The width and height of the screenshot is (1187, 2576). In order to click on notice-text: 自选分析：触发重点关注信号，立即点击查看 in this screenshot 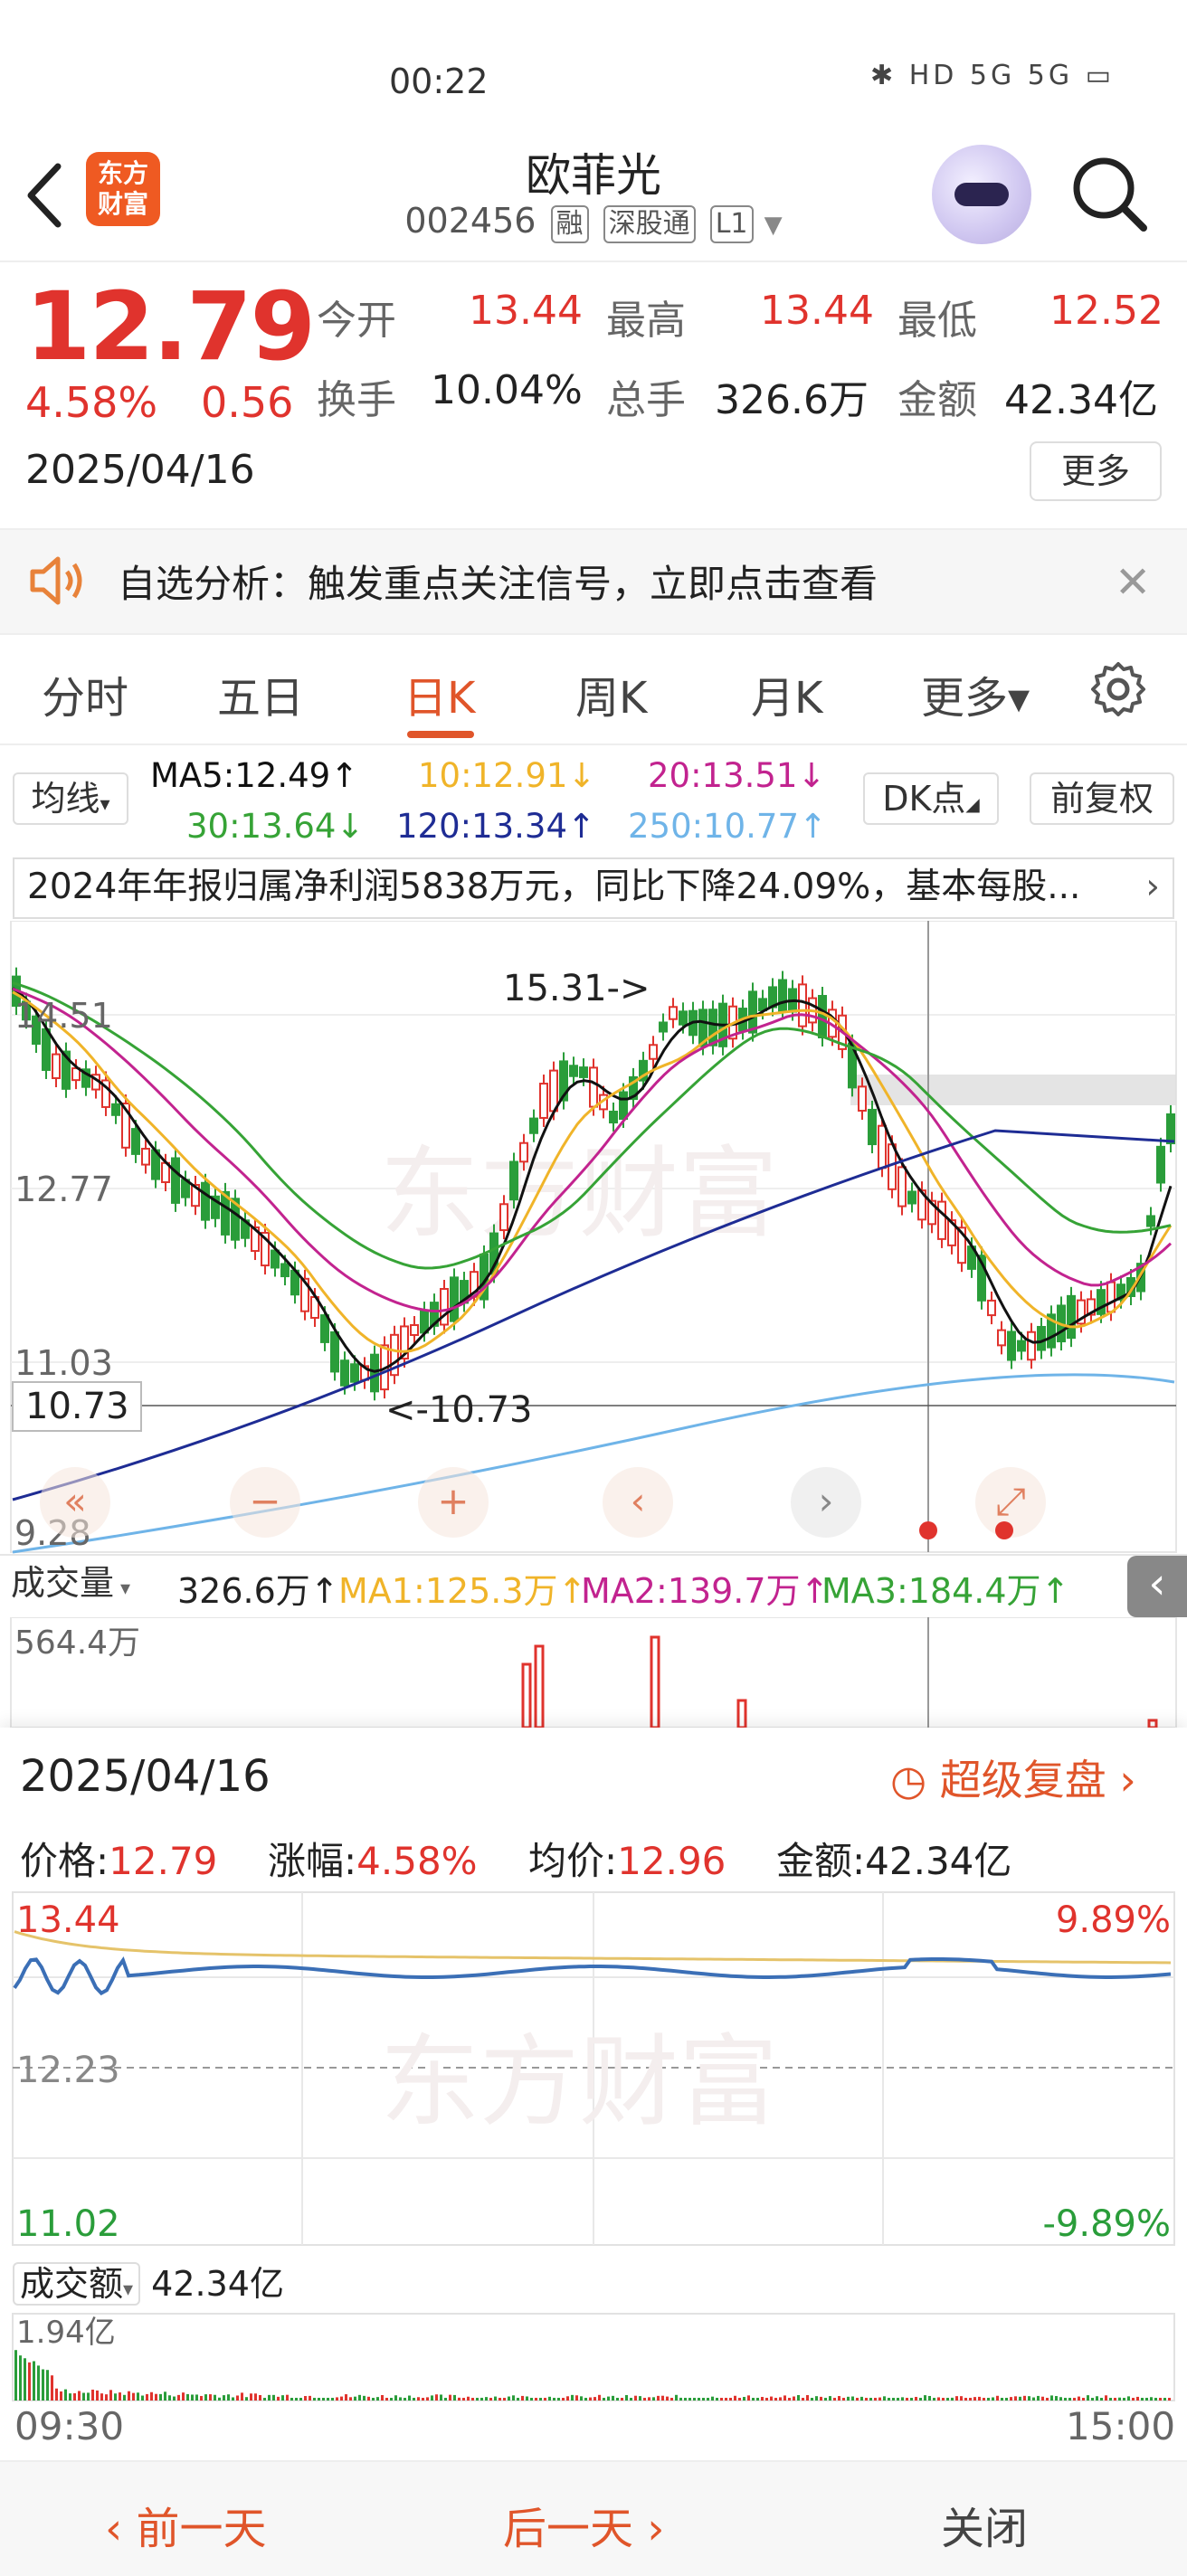, I will do `click(498, 582)`.